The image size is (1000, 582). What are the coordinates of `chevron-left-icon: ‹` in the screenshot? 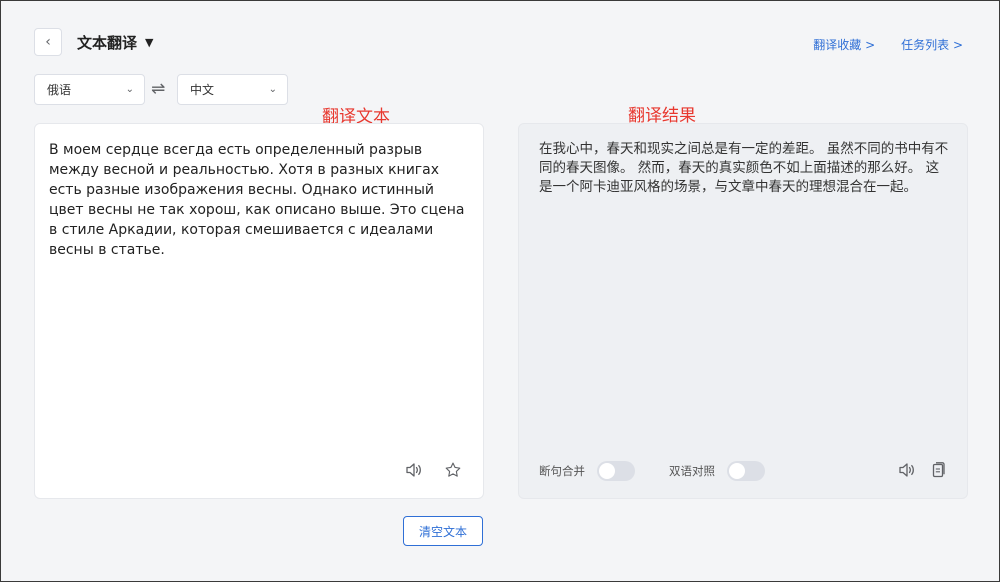 It's located at (48, 42).